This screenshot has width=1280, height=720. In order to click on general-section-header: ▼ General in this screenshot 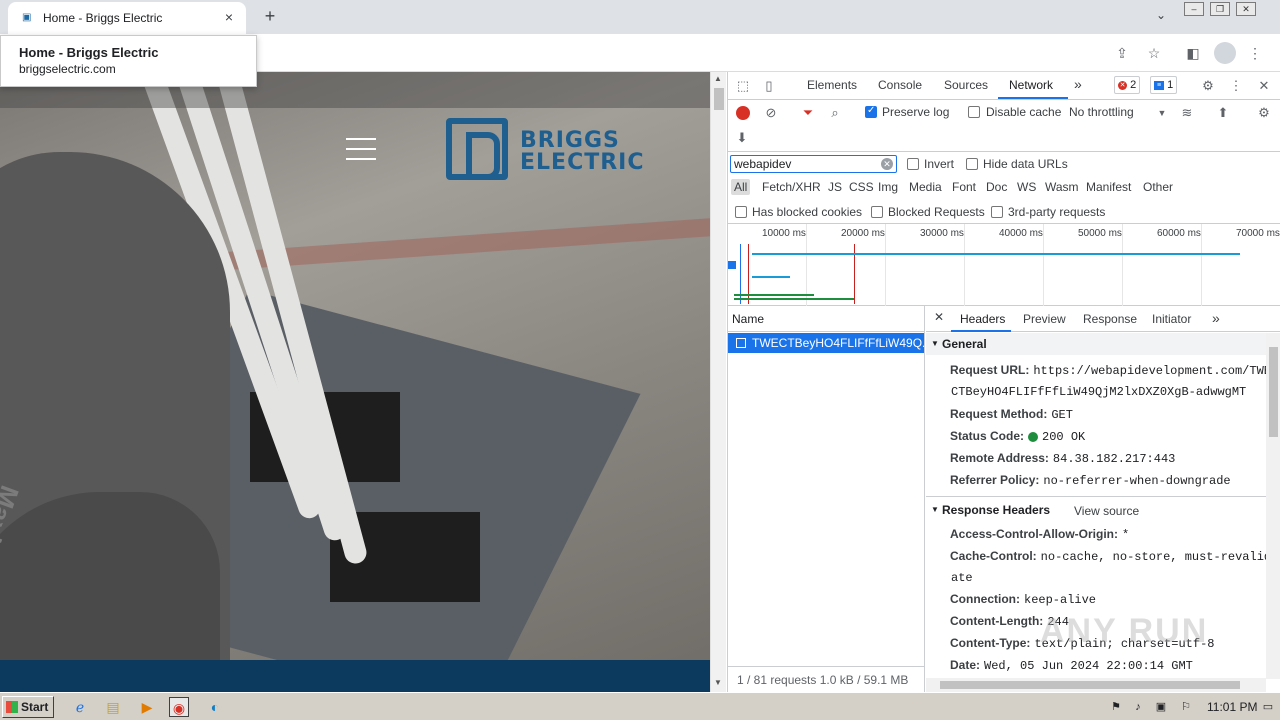, I will do `click(1096, 344)`.